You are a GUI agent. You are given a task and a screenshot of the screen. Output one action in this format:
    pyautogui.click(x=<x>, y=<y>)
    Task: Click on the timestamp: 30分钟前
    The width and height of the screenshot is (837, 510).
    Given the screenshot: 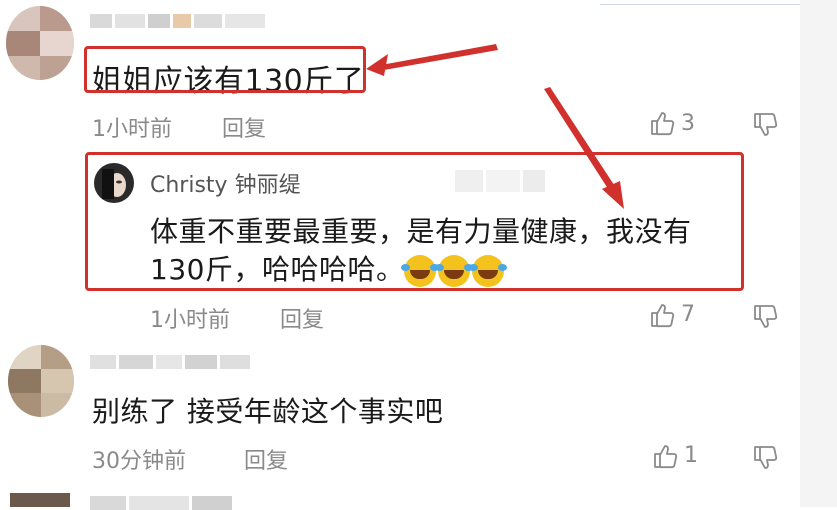 What is the action you would take?
    pyautogui.click(x=139, y=461)
    